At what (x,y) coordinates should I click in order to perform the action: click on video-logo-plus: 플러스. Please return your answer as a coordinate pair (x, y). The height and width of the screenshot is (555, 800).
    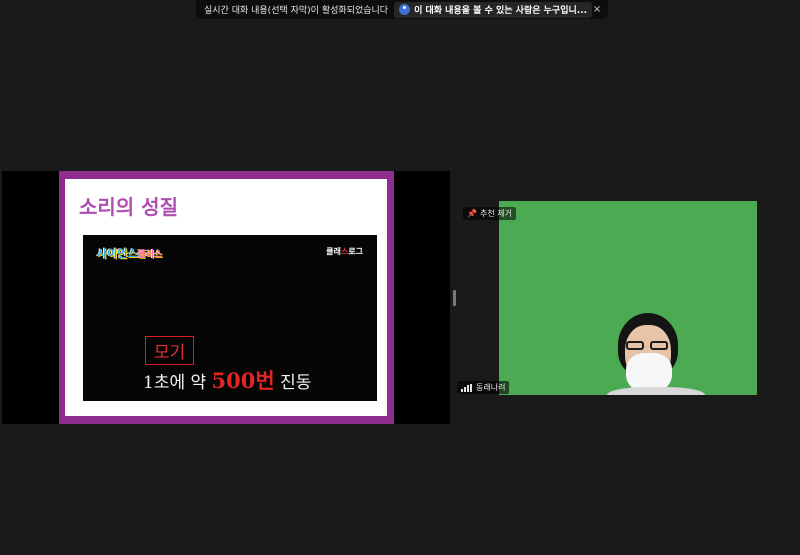
    Looking at the image, I should click on (150, 255).